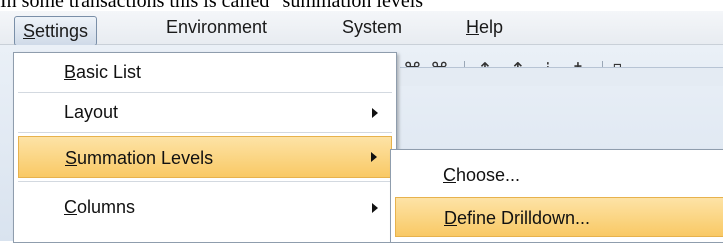  What do you see at coordinates (205, 72) in the screenshot?
I see `menu-item-basic-list: Basic List` at bounding box center [205, 72].